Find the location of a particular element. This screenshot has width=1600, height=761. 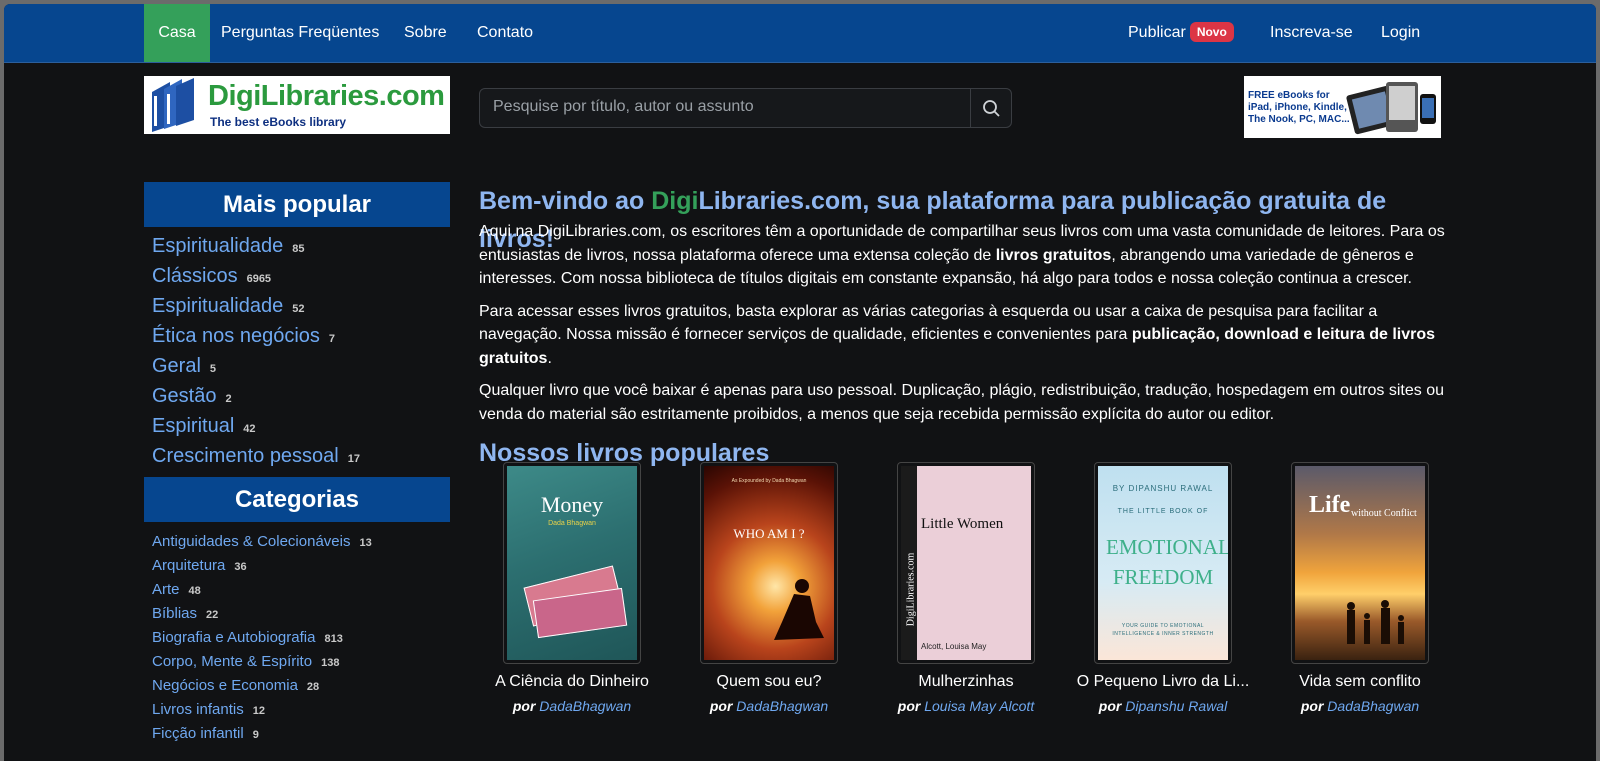

category-item: Arquitetura 36 is located at coordinates (301, 566).